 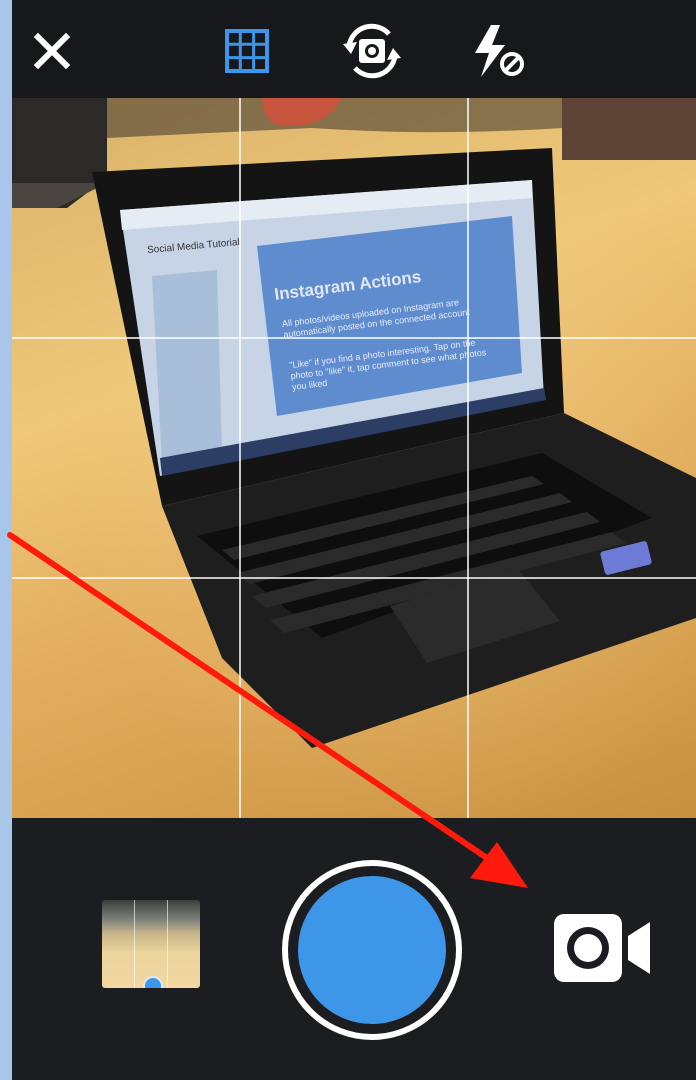 I want to click on grid-toggle-button, so click(x=247, y=51).